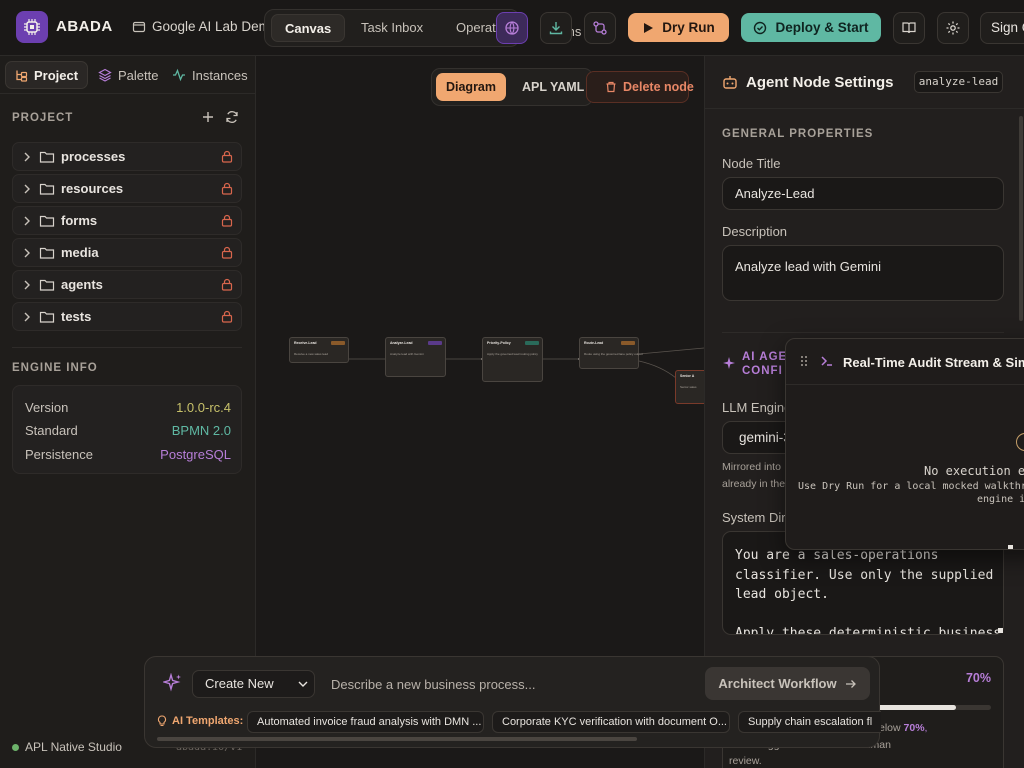 This screenshot has width=1024, height=768. Describe the element at coordinates (809, 722) in the screenshot. I see `template-chip: Supply chain escalation fl` at that location.